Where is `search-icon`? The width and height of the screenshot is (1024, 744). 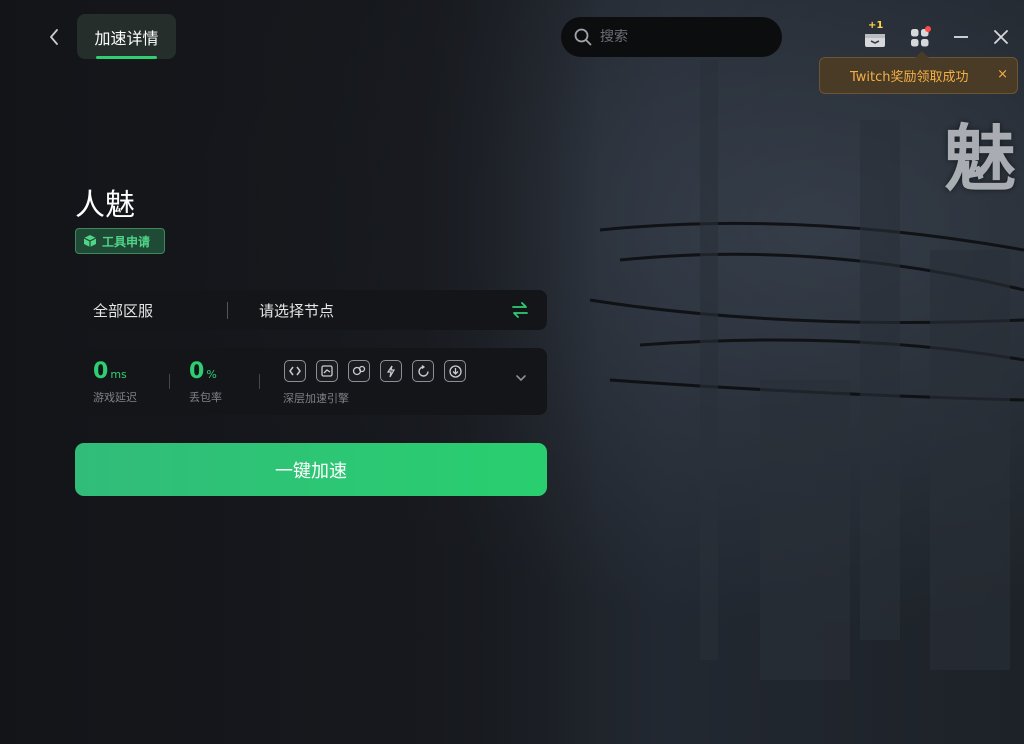 search-icon is located at coordinates (583, 37).